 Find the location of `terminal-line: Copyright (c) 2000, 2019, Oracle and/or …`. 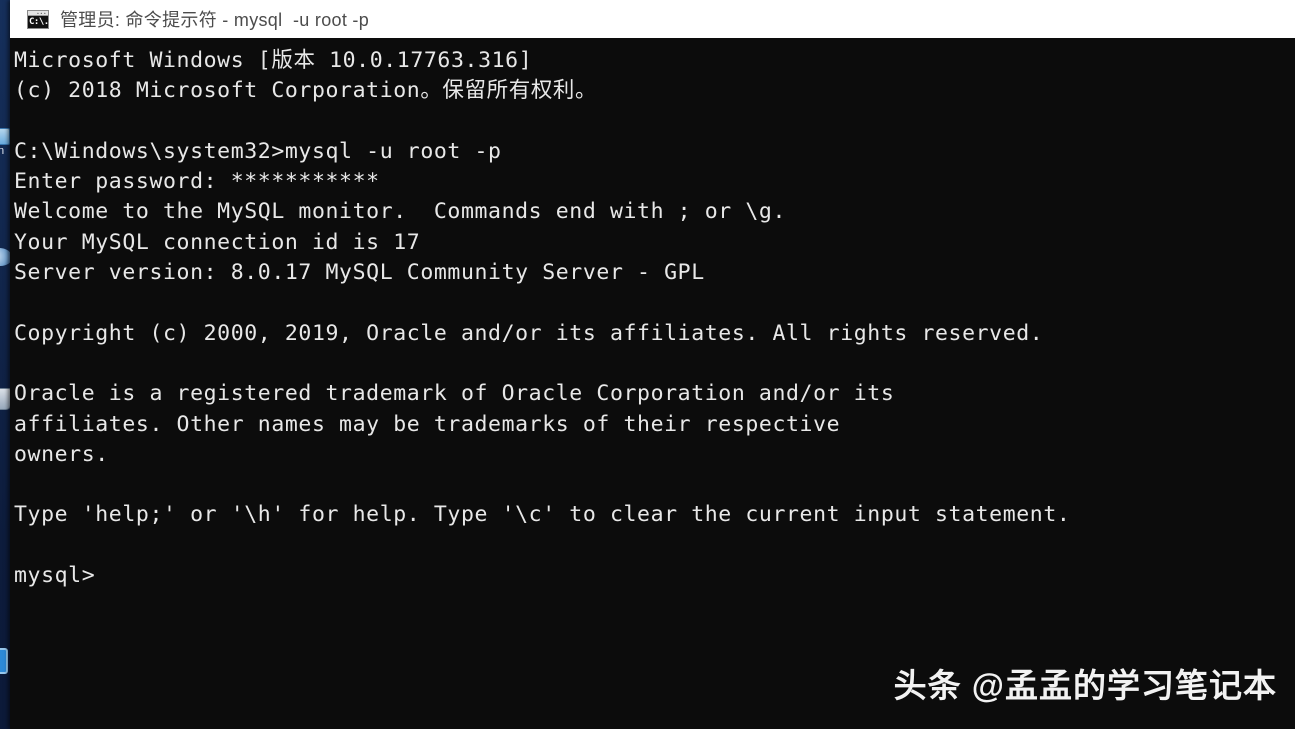

terminal-line: Copyright (c) 2000, 2019, Oracle and/or … is located at coordinates (529, 333).